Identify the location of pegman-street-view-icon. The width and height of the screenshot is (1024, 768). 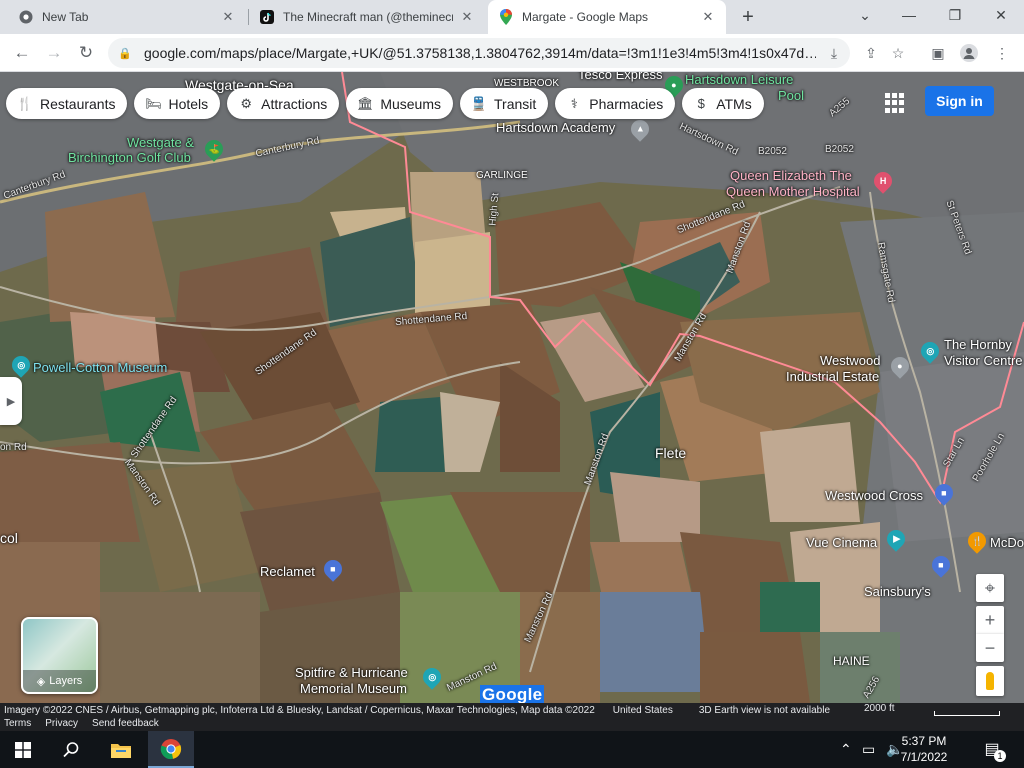
(990, 681).